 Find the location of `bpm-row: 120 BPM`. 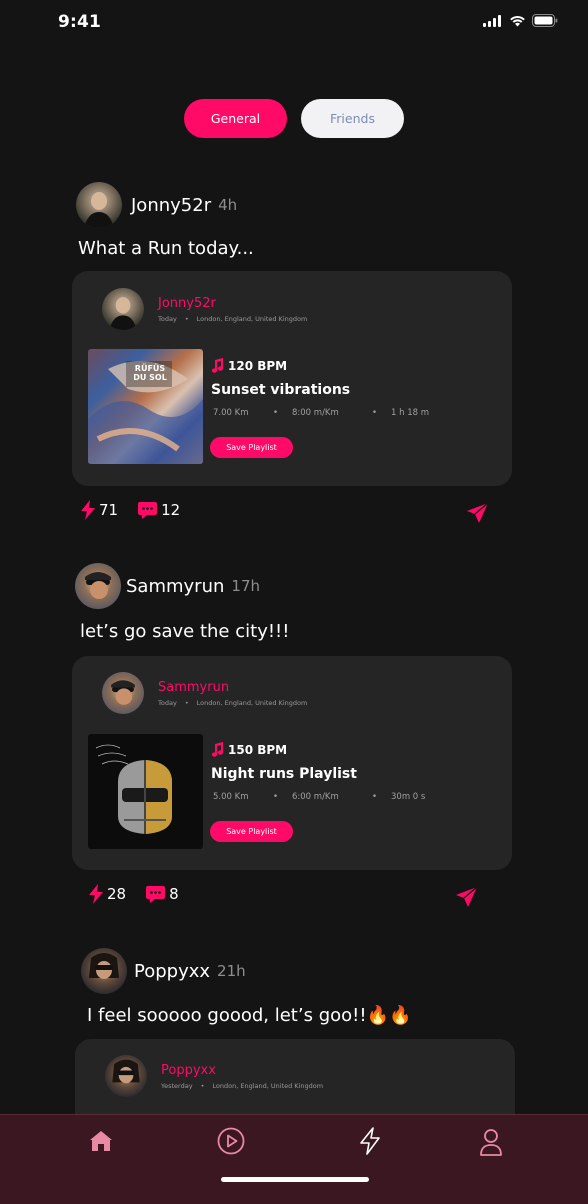

bpm-row: 120 BPM is located at coordinates (249, 365).